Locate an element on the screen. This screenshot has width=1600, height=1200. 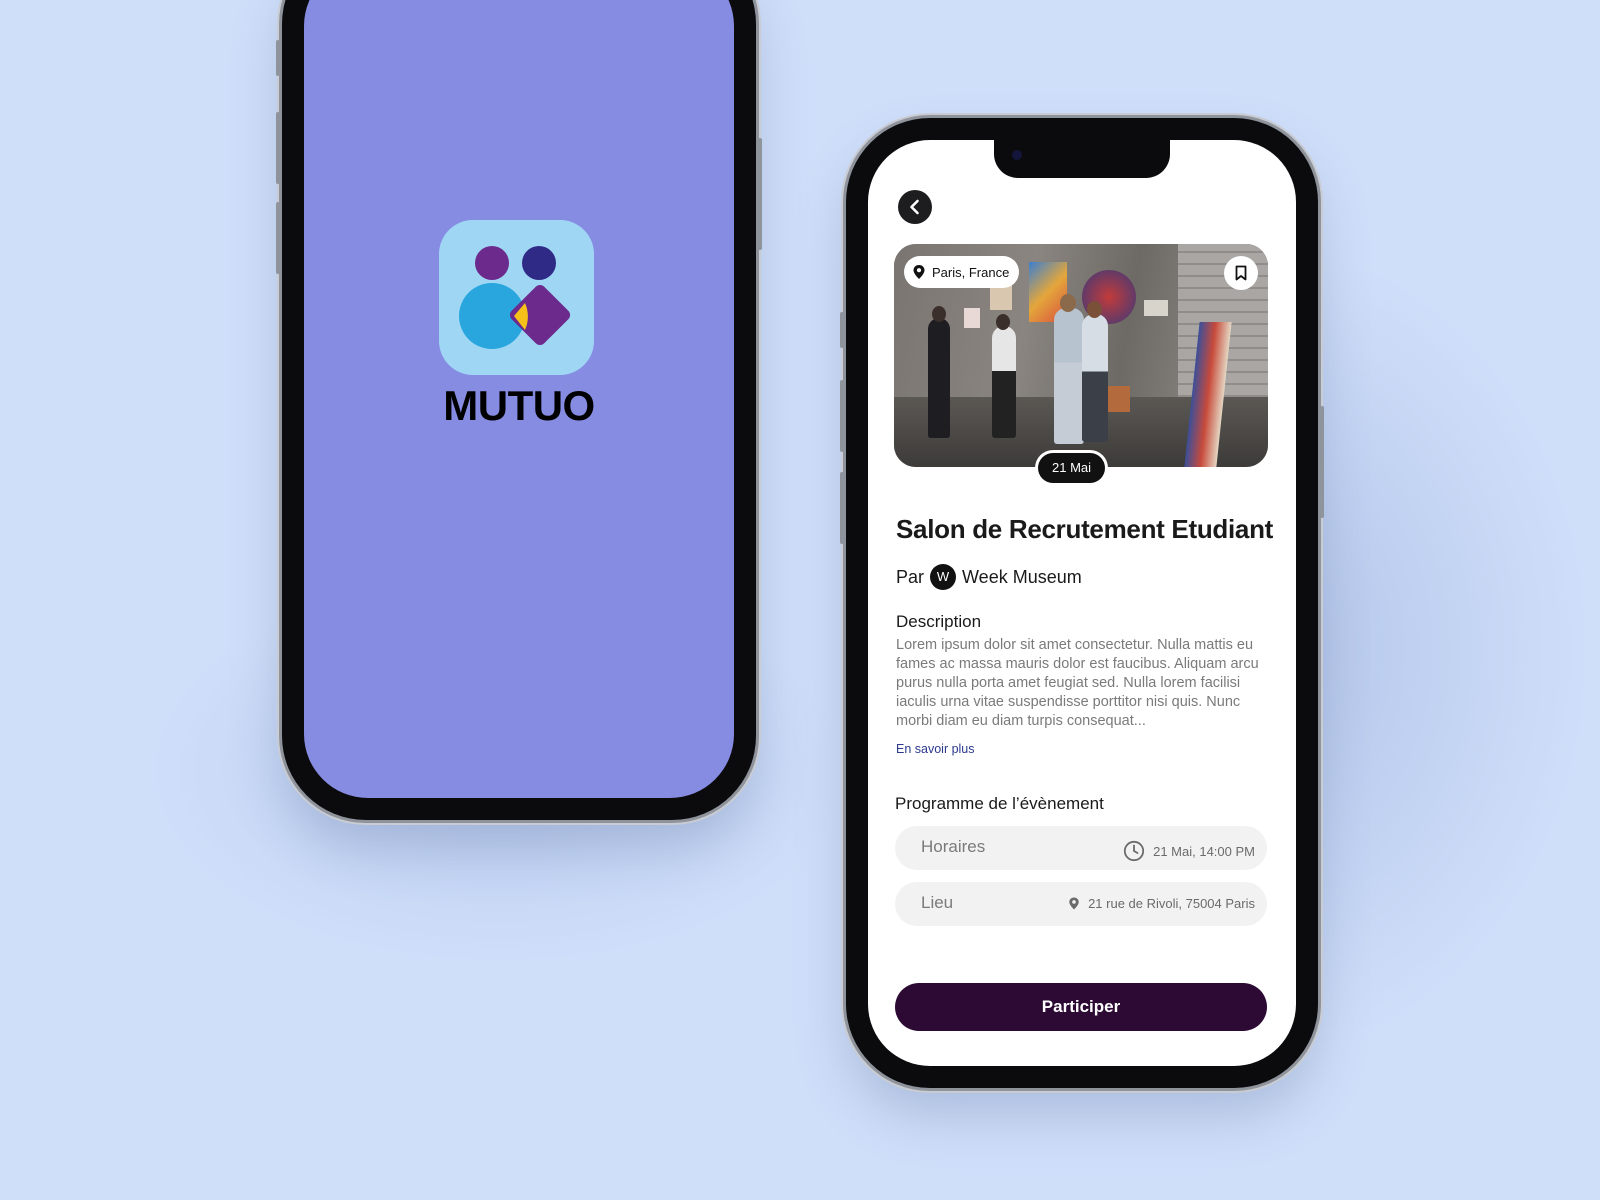
mutuo-logo-icon is located at coordinates (515, 297).